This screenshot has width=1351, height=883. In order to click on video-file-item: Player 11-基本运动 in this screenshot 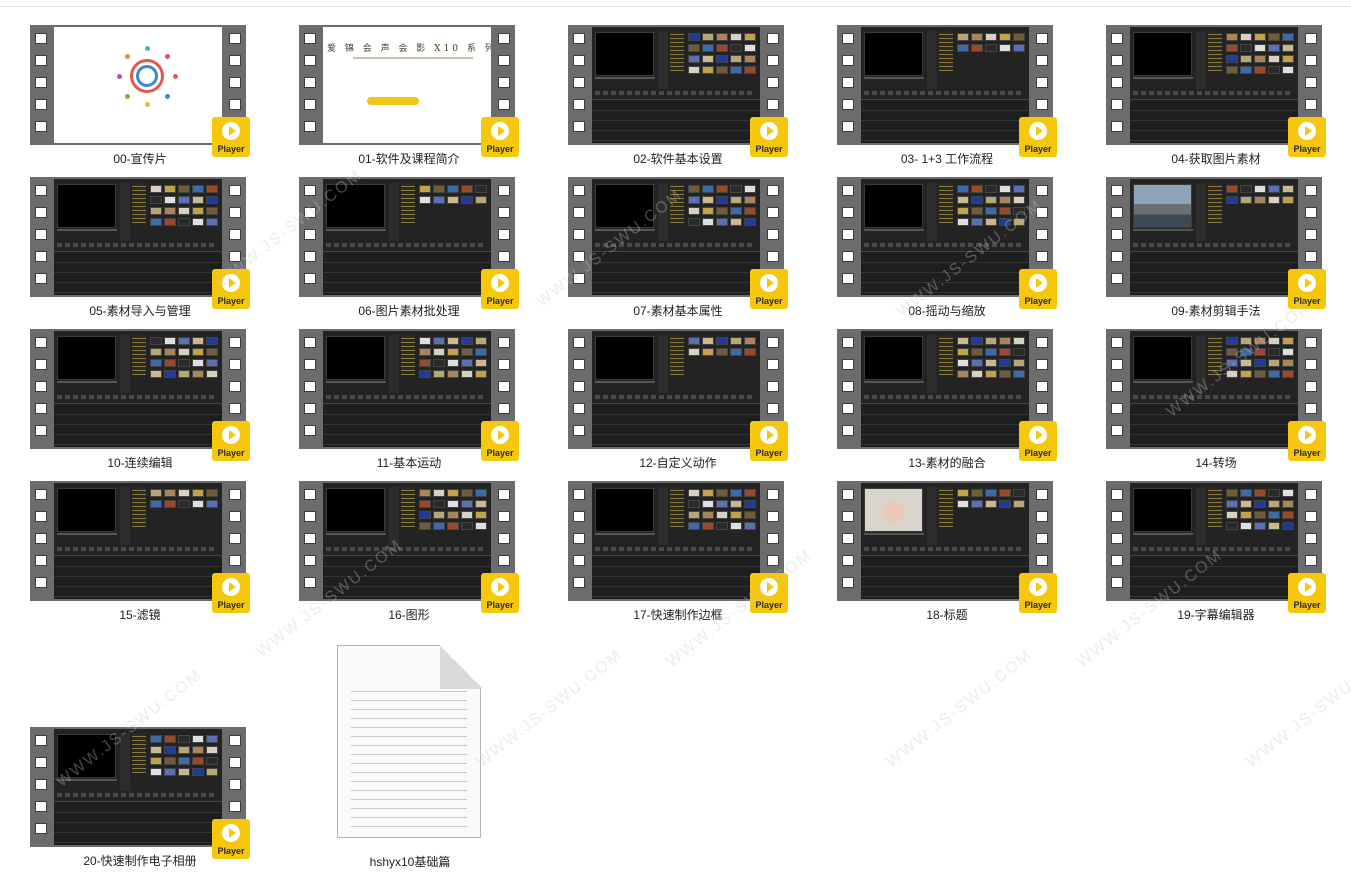, I will do `click(409, 390)`.